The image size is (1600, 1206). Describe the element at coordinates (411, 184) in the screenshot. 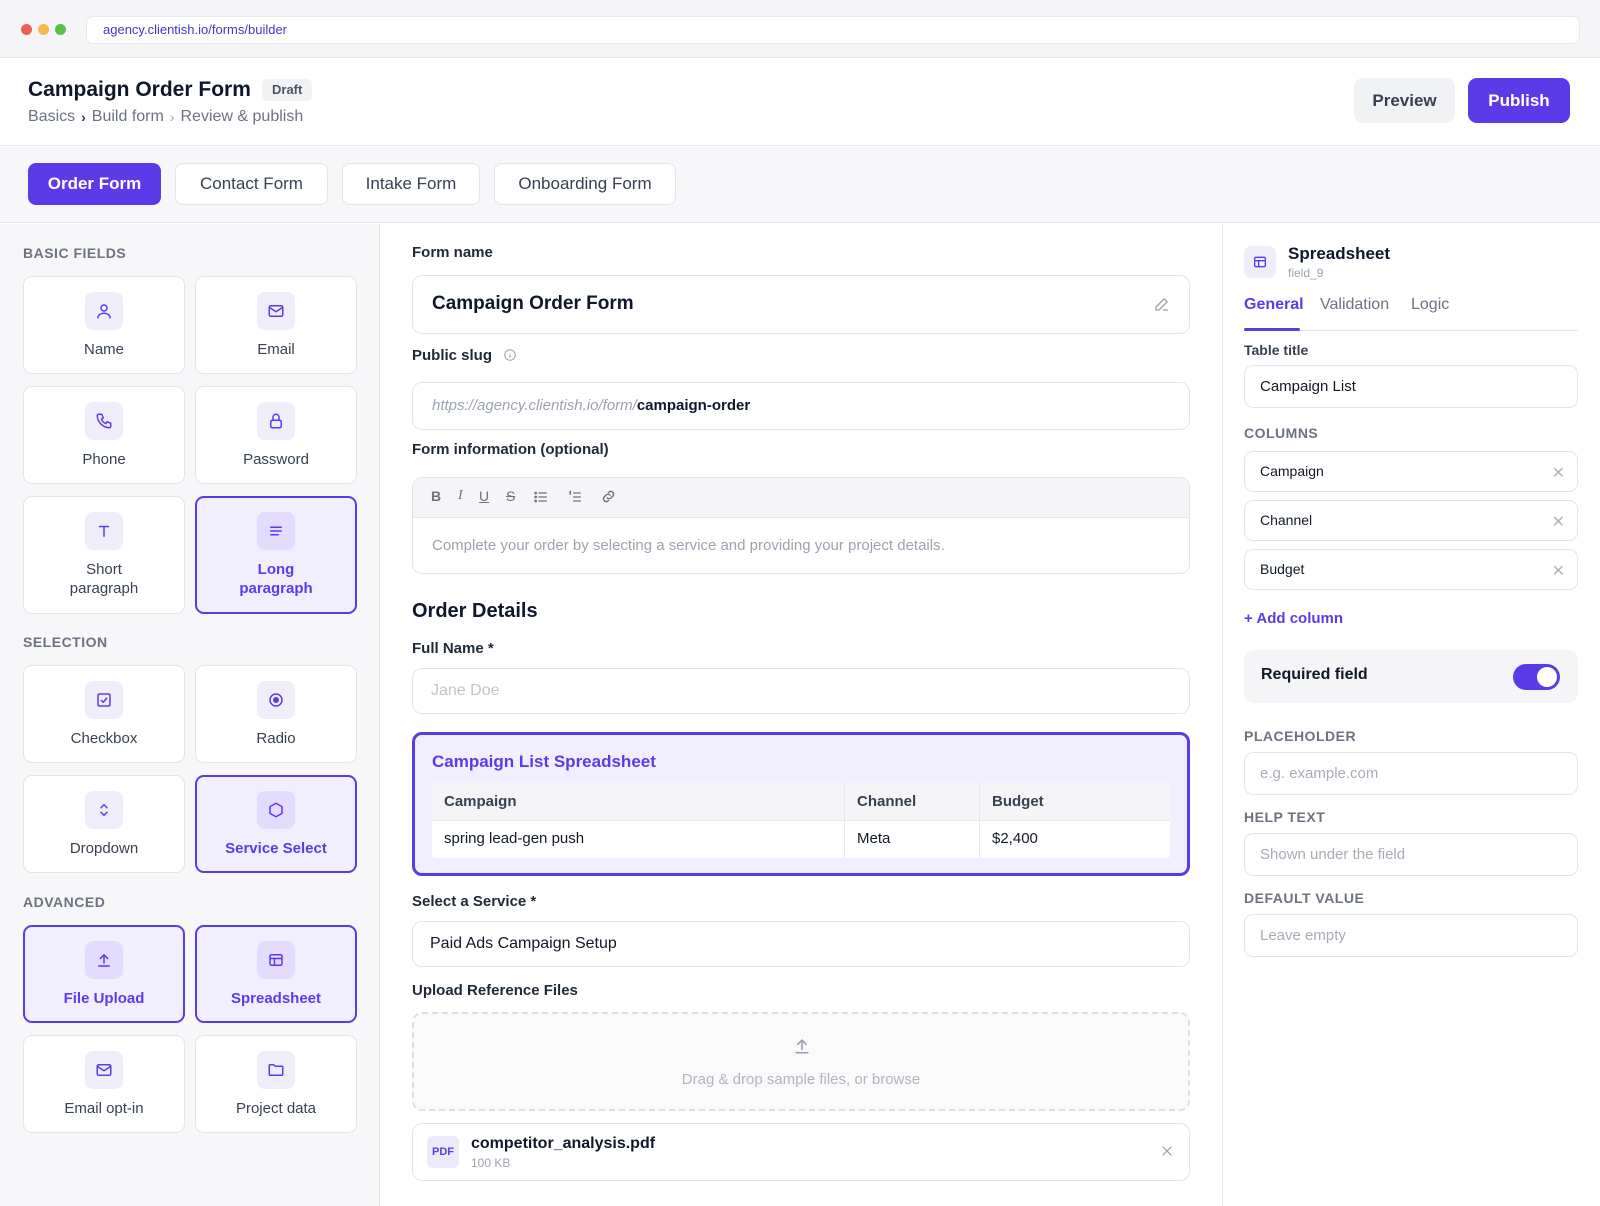

I see `tab-intake-form: Intake Form` at that location.